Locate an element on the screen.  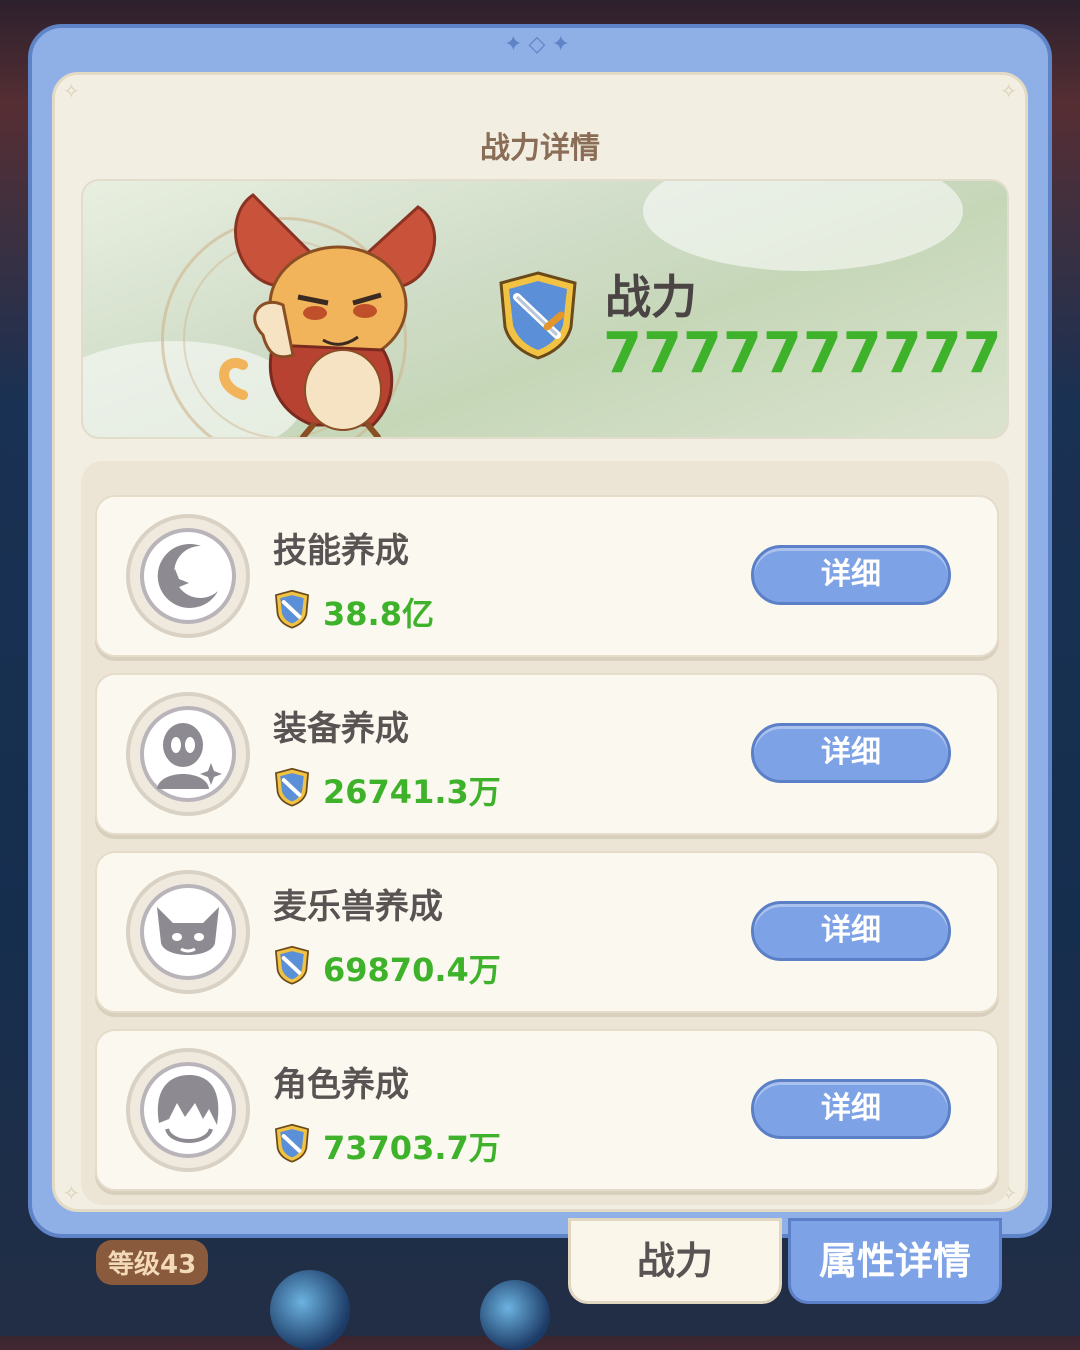
category-name: 装备养成 is located at coordinates (341, 729).